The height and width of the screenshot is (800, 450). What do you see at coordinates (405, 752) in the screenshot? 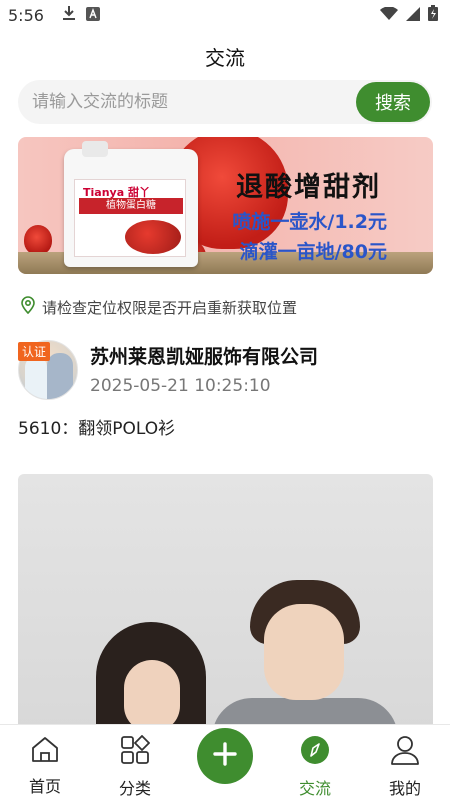
I see `user-icon` at bounding box center [405, 752].